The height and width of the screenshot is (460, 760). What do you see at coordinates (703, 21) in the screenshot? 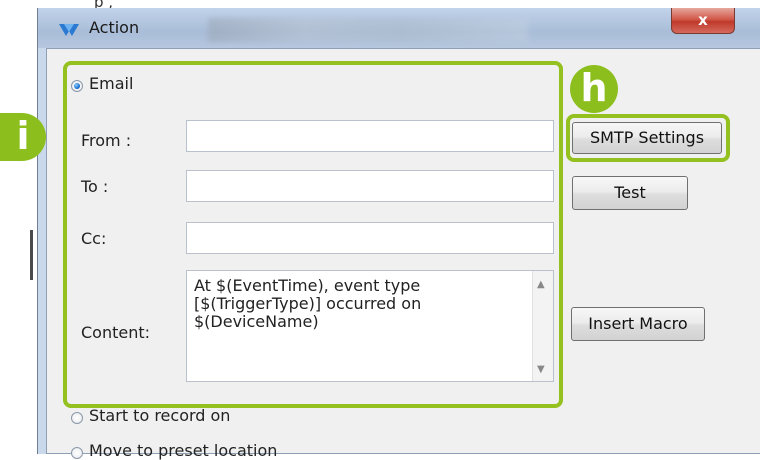
I see `close-button: x` at bounding box center [703, 21].